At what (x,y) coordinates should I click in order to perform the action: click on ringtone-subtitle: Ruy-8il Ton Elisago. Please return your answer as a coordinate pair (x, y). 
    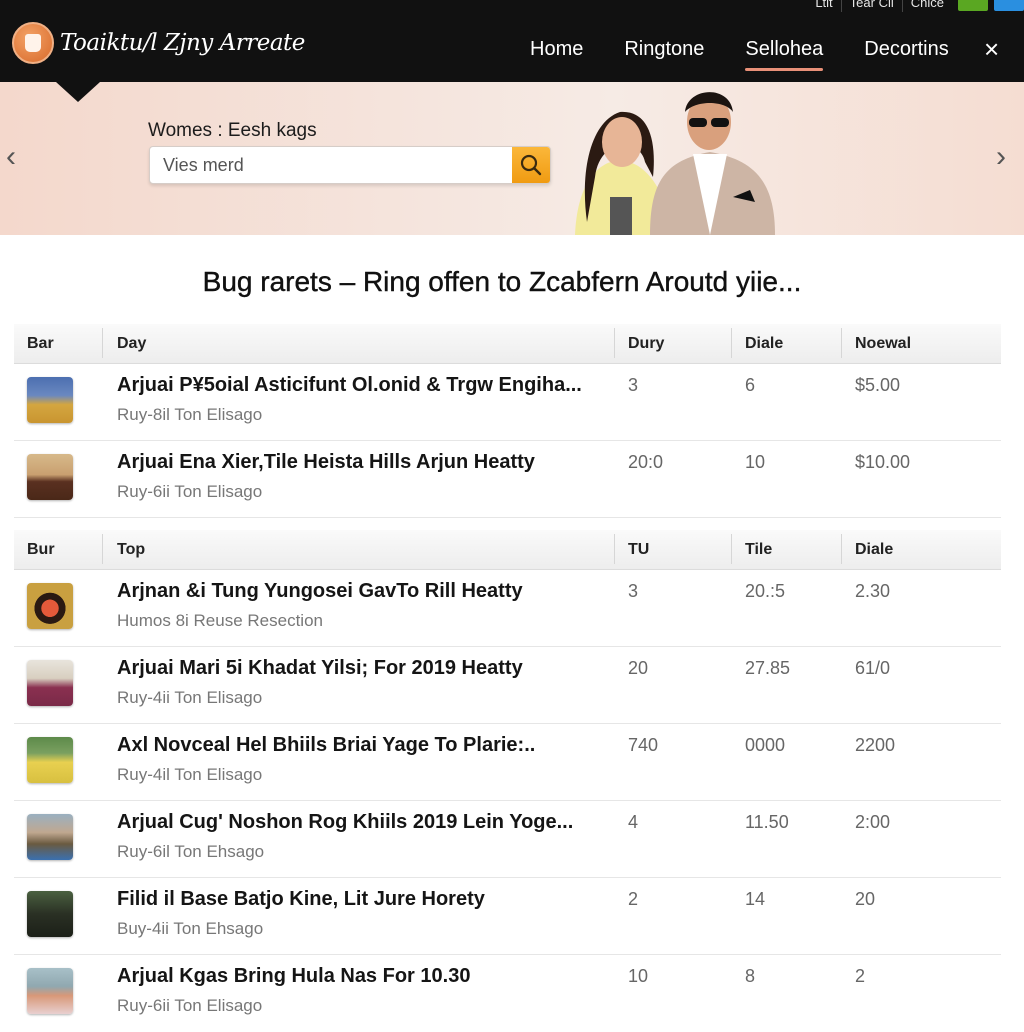
    Looking at the image, I should click on (190, 414).